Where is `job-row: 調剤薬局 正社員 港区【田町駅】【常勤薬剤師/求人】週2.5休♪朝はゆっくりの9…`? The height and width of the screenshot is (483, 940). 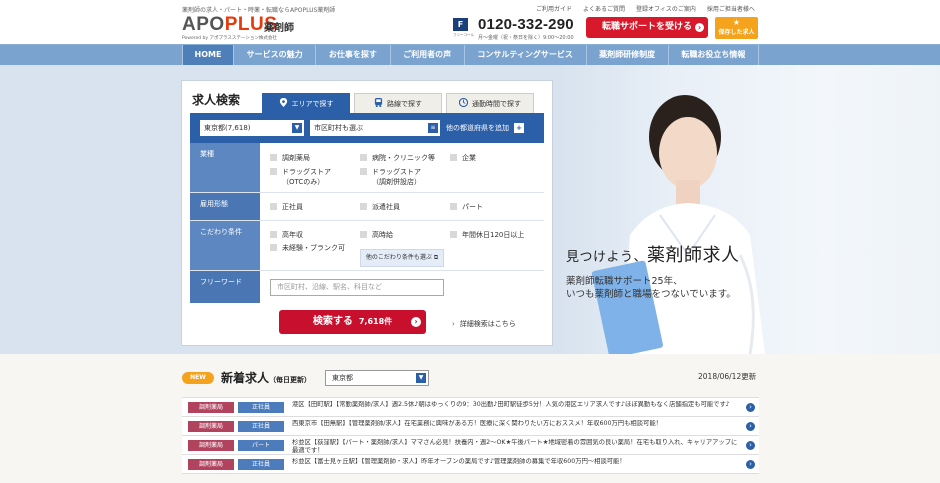 job-row: 調剤薬局 正社員 港区【田町駅】【常勤薬剤師/求人】週2.5休♪朝はゆっくりの9… is located at coordinates (470, 407).